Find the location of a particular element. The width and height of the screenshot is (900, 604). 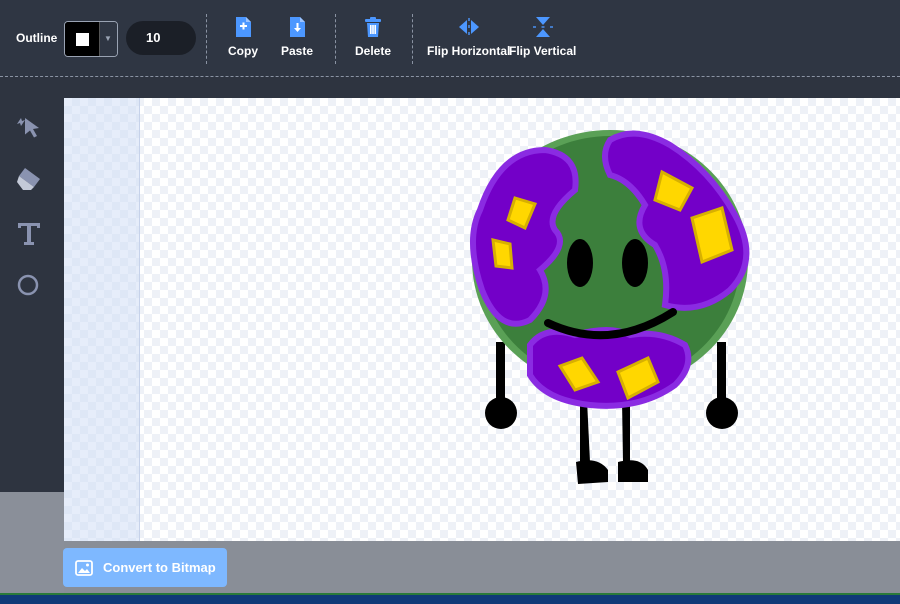

character-left-foot is located at coordinates (592, 472).